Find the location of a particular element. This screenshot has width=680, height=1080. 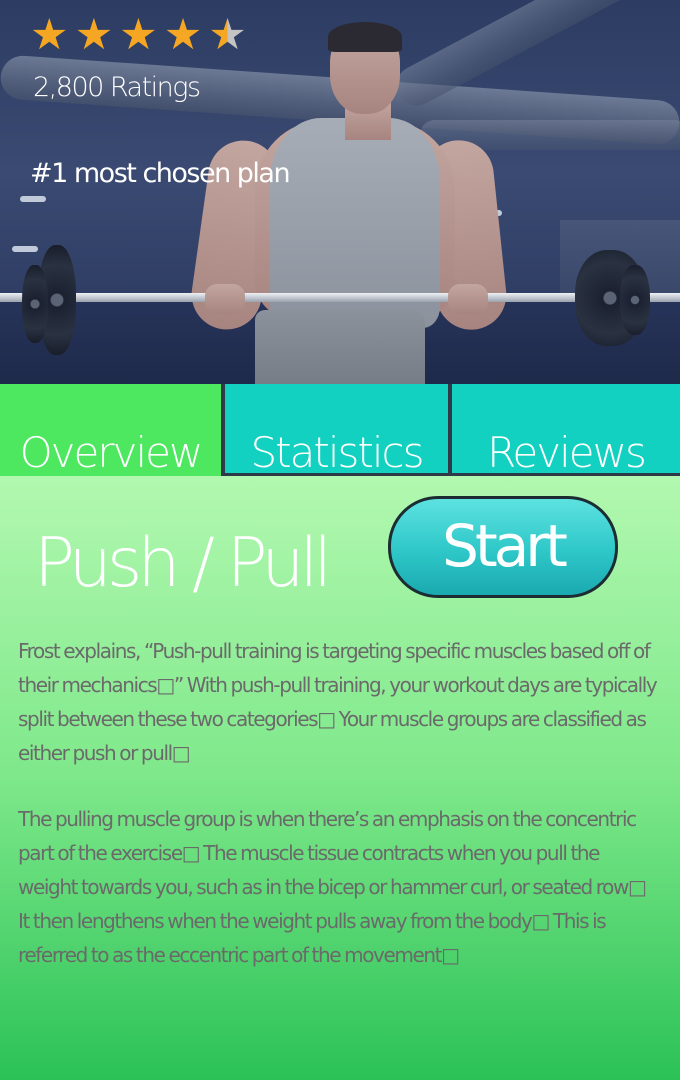

tab-overview: Overview is located at coordinates (110, 430).